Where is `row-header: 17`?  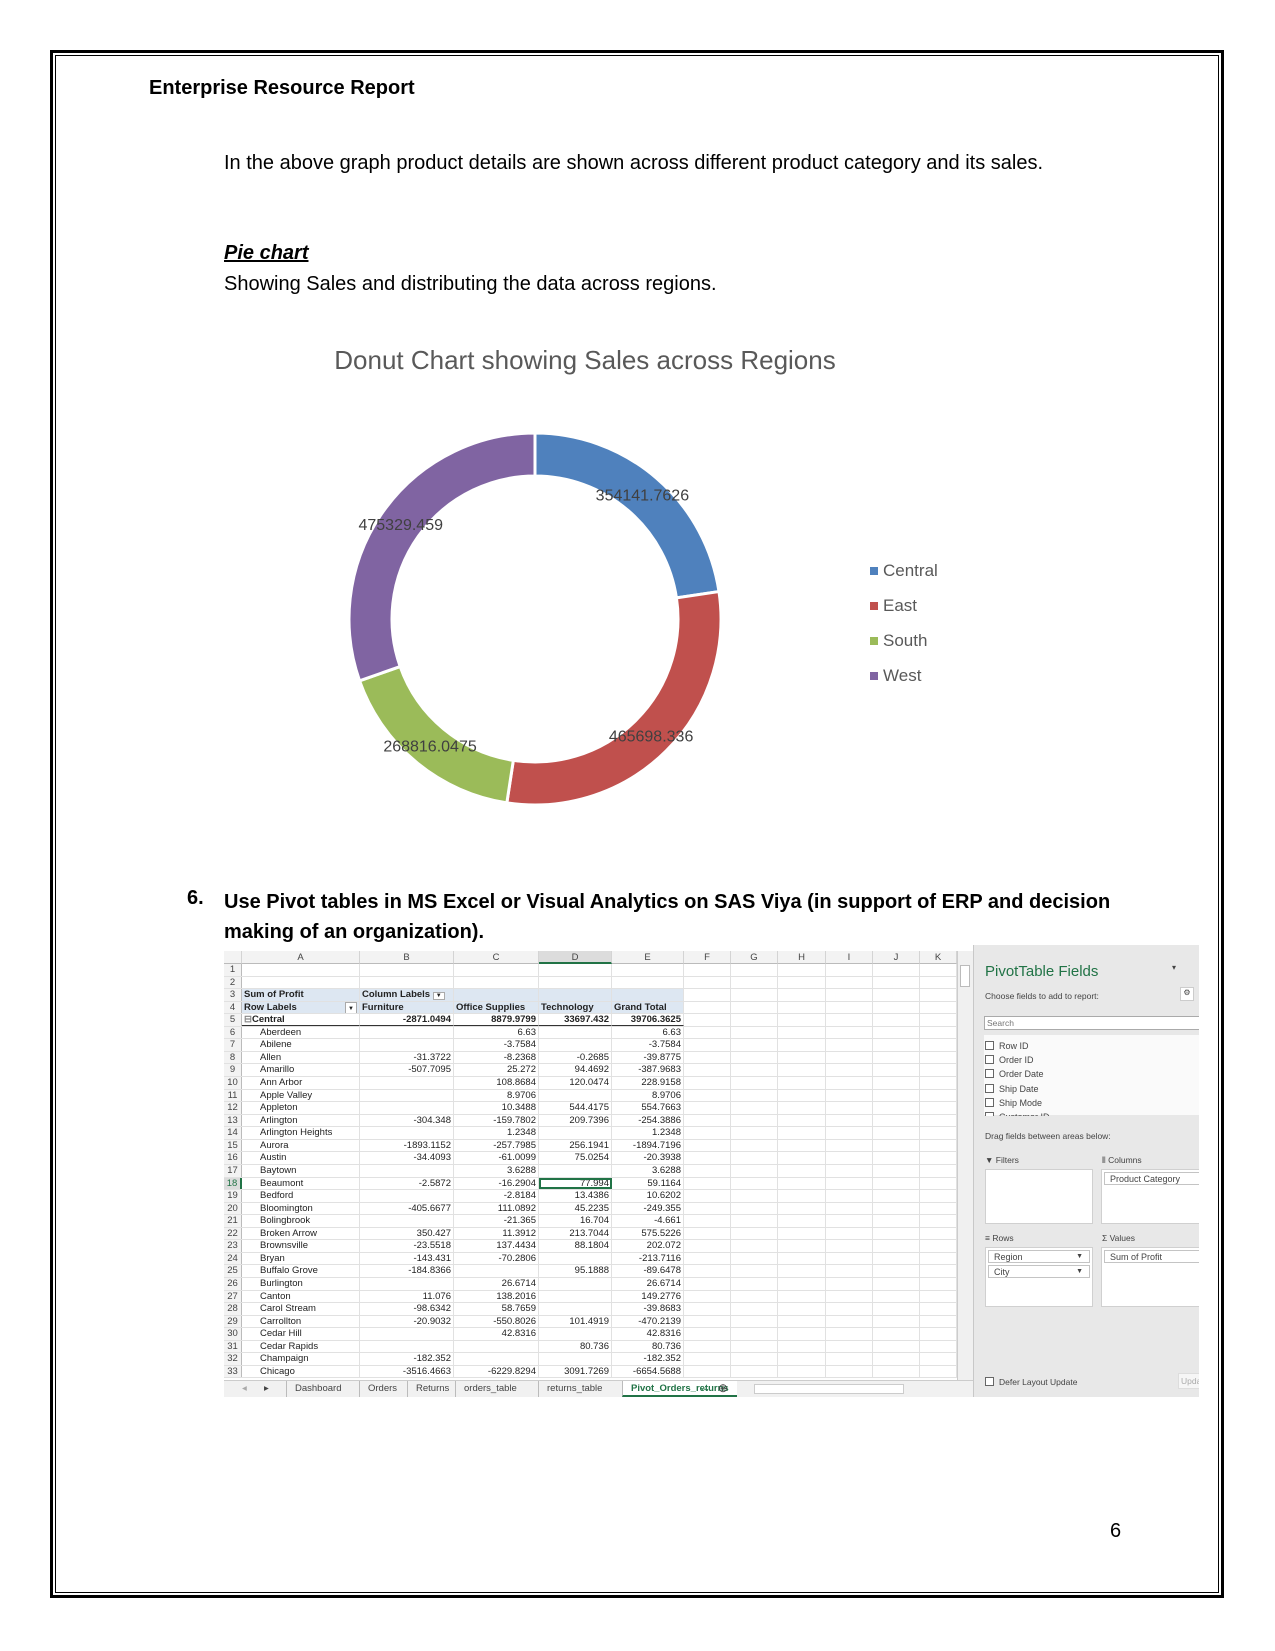
row-header: 17 is located at coordinates (233, 1170).